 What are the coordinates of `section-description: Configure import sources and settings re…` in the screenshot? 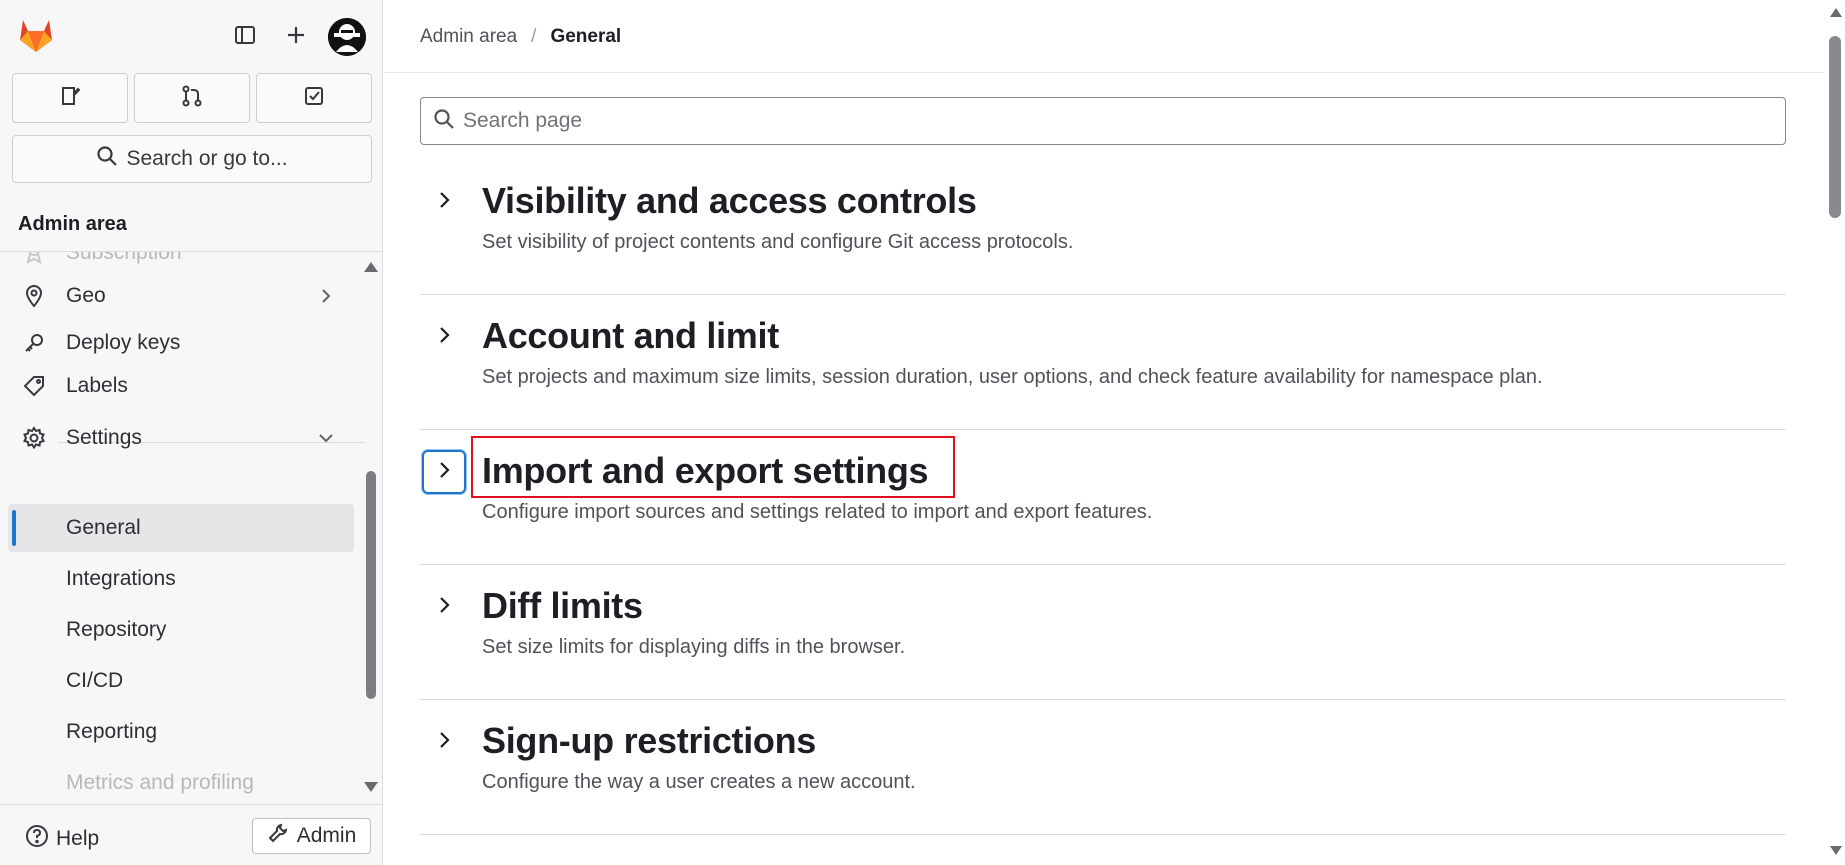 It's located at (817, 512).